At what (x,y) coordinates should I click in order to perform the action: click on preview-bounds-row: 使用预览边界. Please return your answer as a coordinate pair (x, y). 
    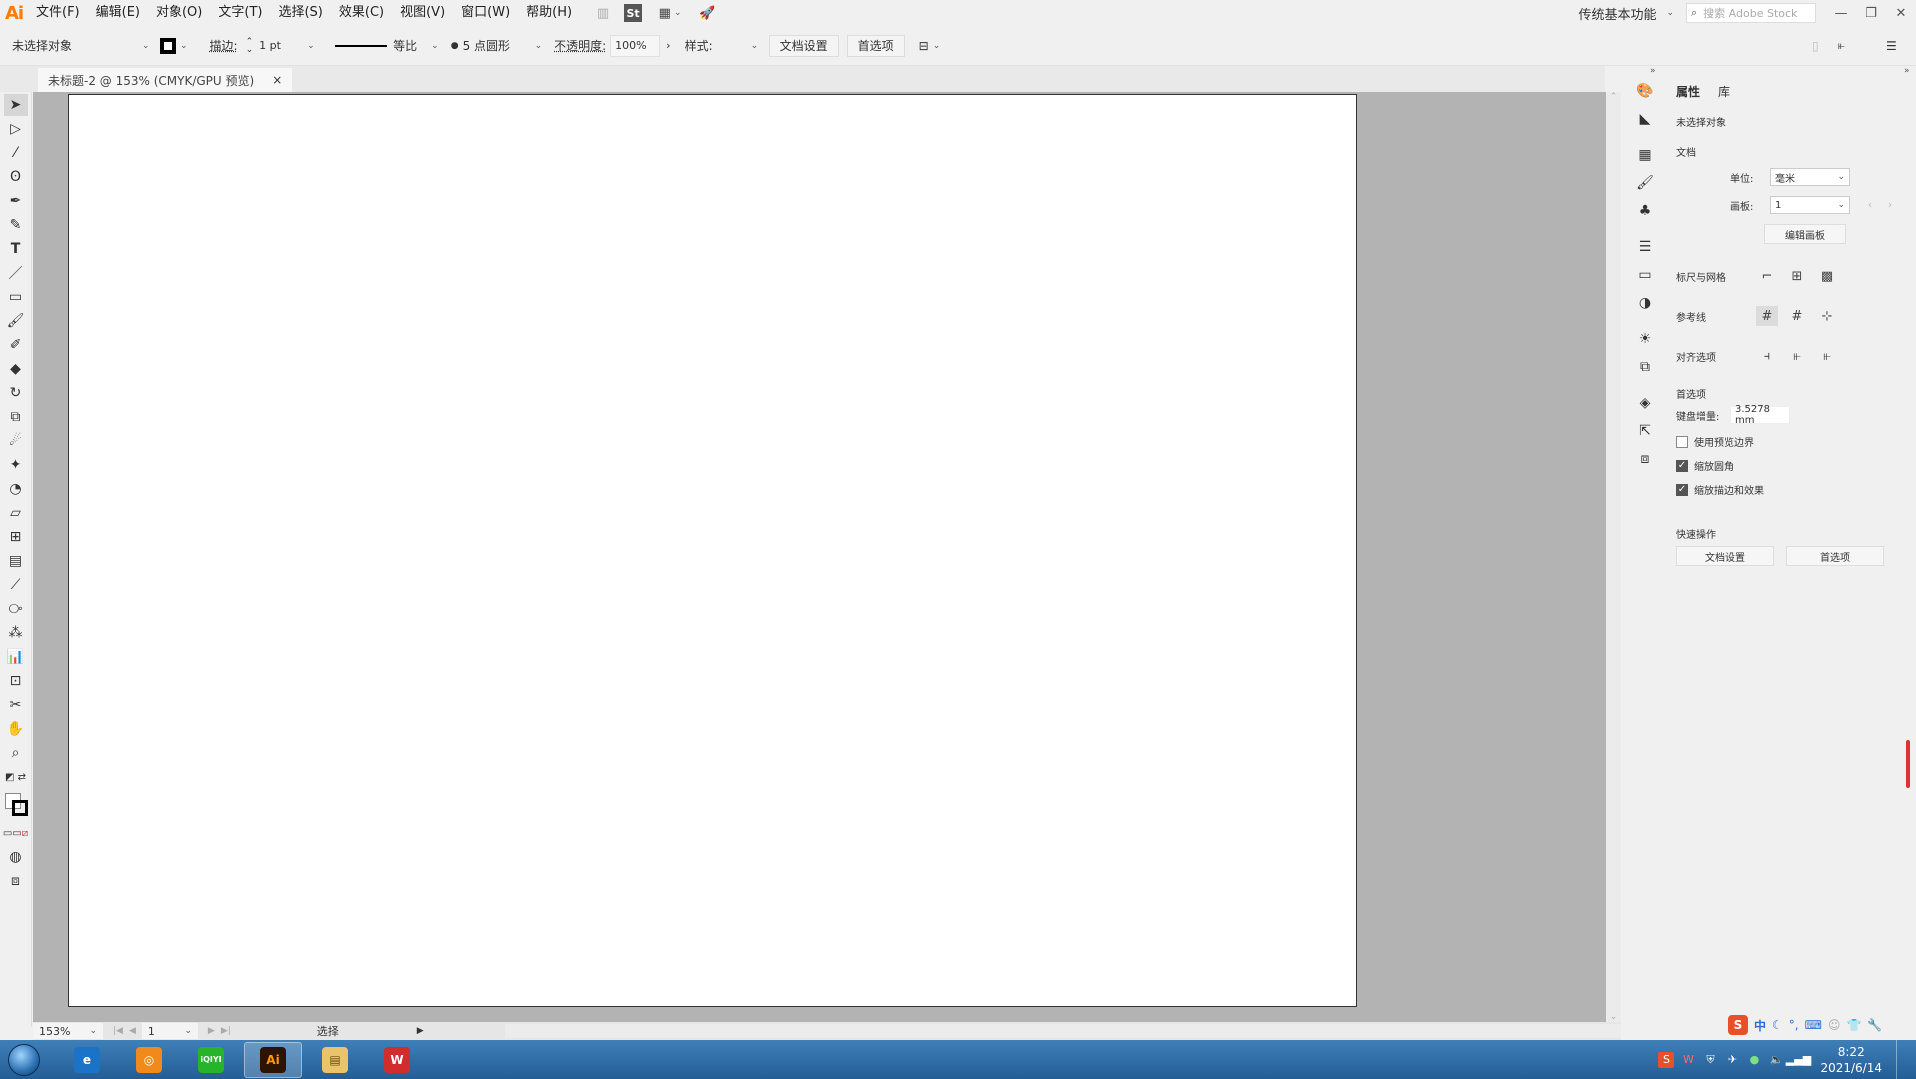
    Looking at the image, I should click on (1715, 441).